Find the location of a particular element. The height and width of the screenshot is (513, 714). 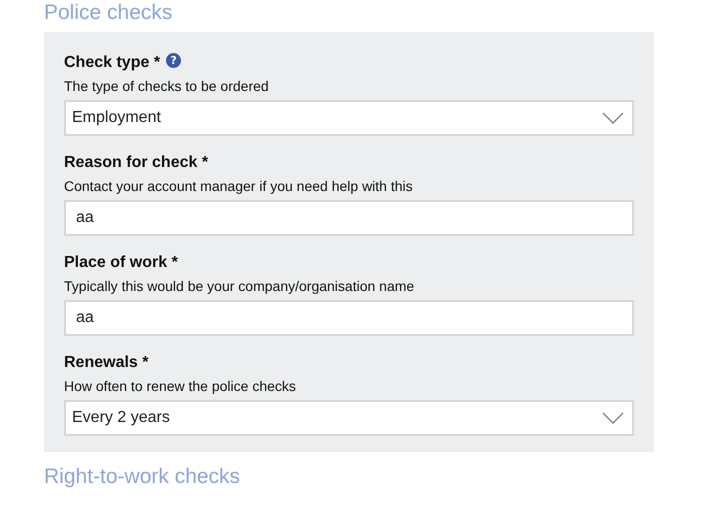

section-heading: Police checks is located at coordinates (109, 13).